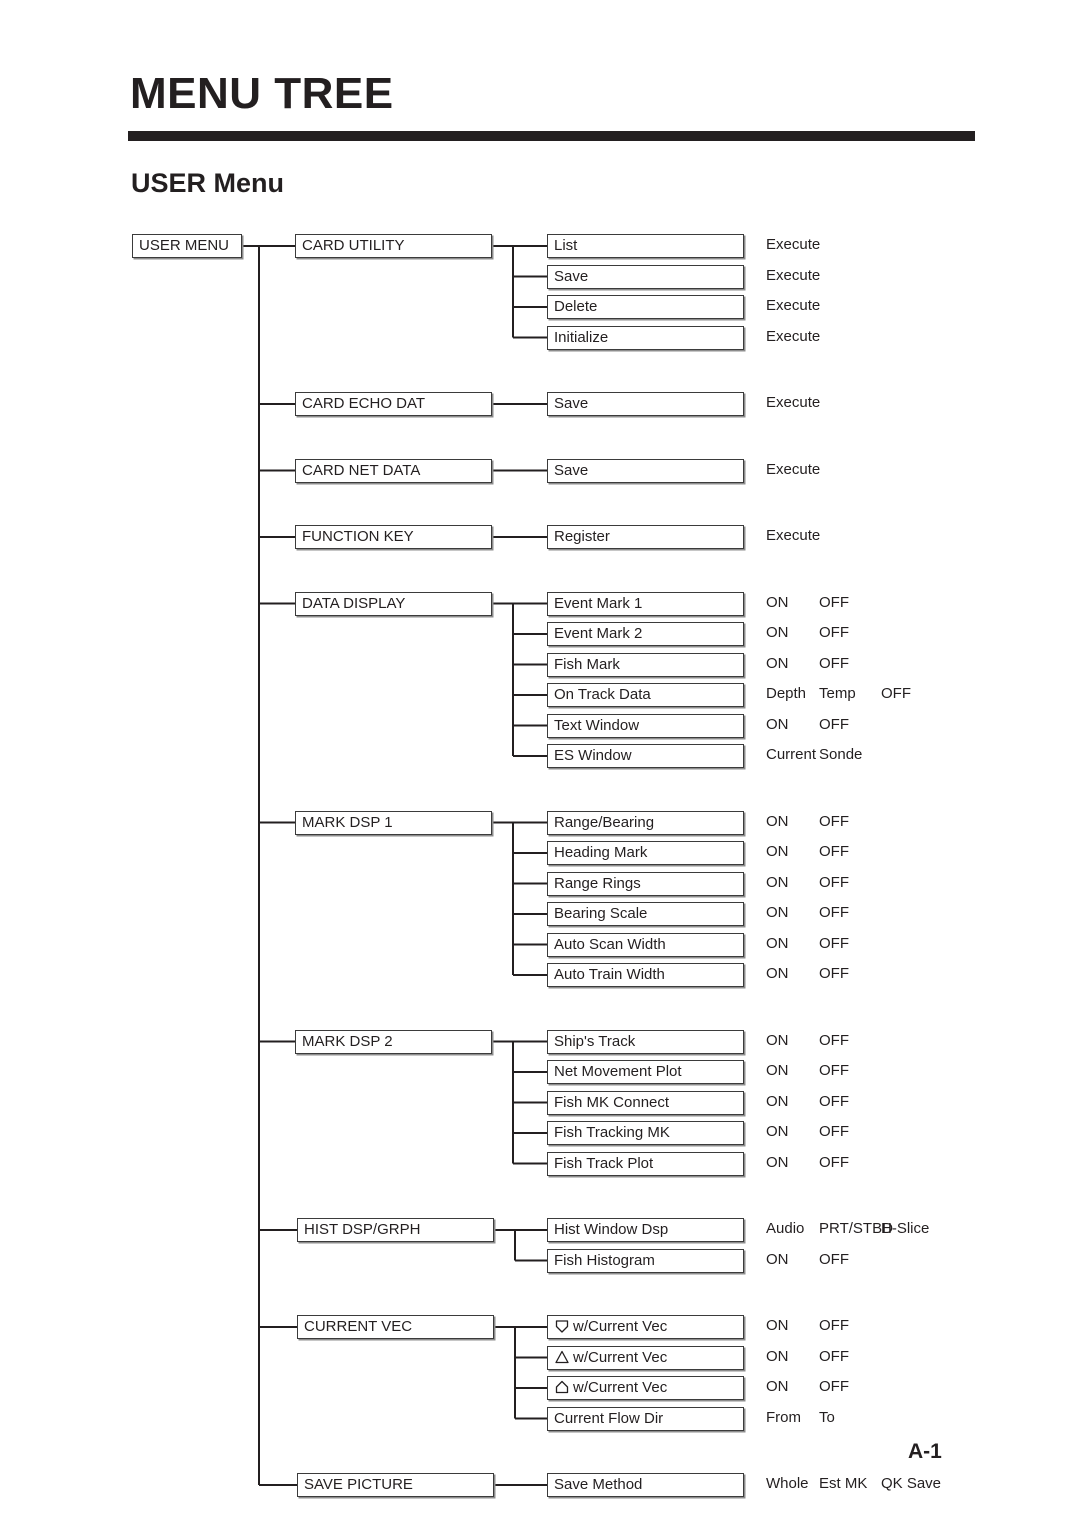 Image resolution: width=1080 pixels, height=1526 pixels. What do you see at coordinates (645, 634) in the screenshot?
I see `menu-item-box: Event Mark 2` at bounding box center [645, 634].